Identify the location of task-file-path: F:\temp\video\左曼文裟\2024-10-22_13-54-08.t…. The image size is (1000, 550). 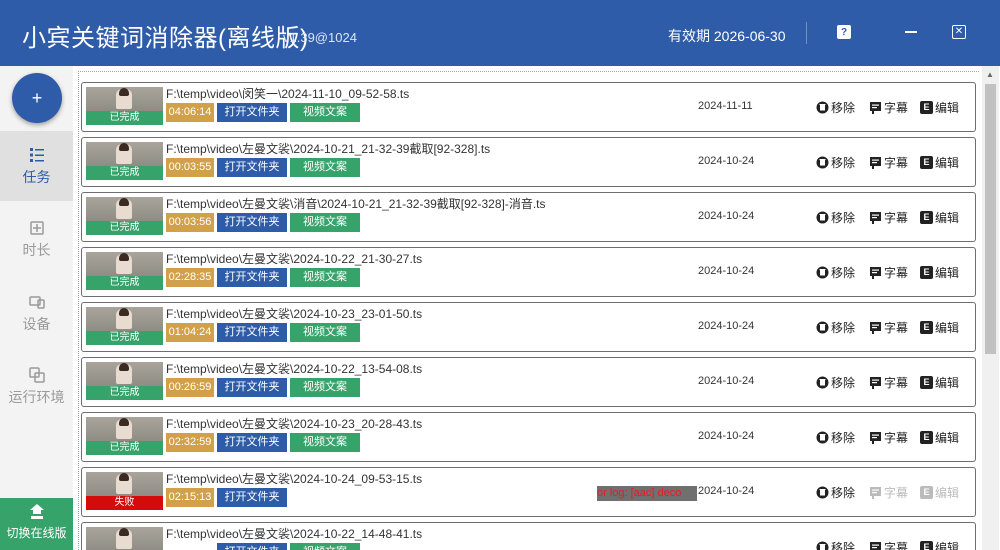
(294, 369).